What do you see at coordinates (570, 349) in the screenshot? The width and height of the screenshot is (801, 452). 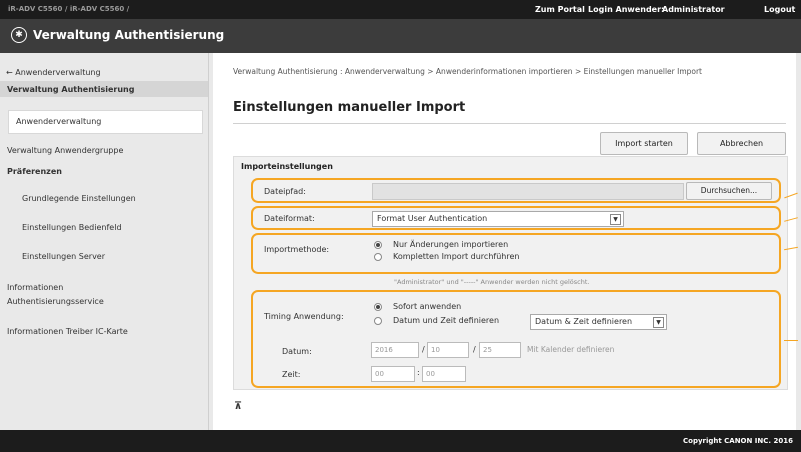 I see `calendar-link: Mit Kalender definieren` at bounding box center [570, 349].